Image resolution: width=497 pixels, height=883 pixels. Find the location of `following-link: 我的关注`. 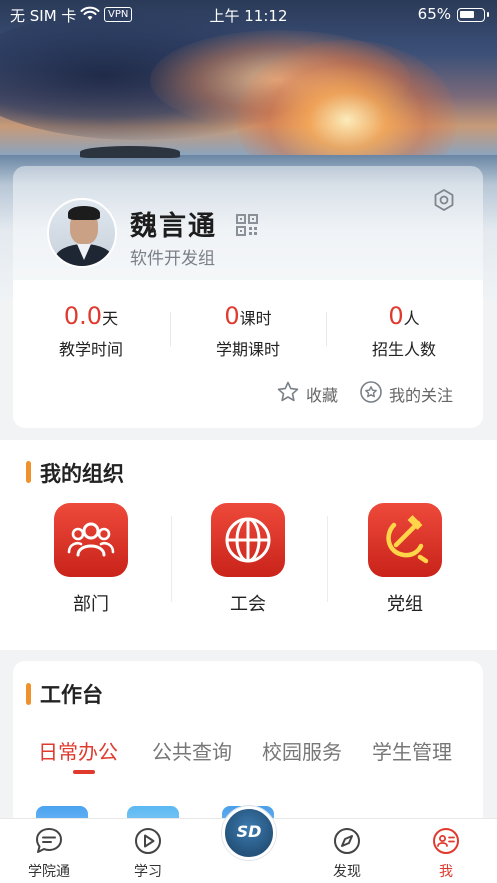

following-link: 我的关注 is located at coordinates (414, 393).